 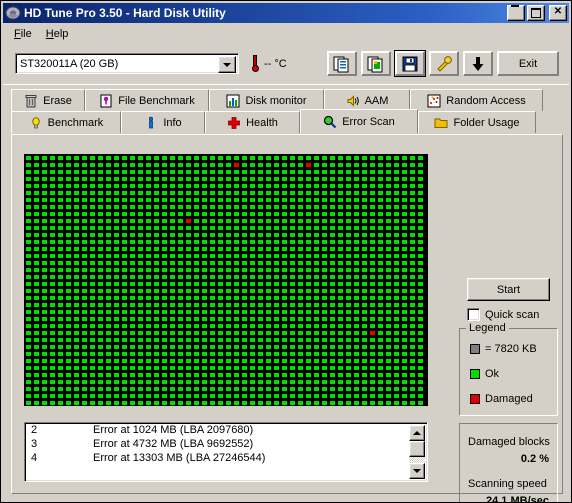 What do you see at coordinates (410, 63) in the screenshot?
I see `save-button` at bounding box center [410, 63].